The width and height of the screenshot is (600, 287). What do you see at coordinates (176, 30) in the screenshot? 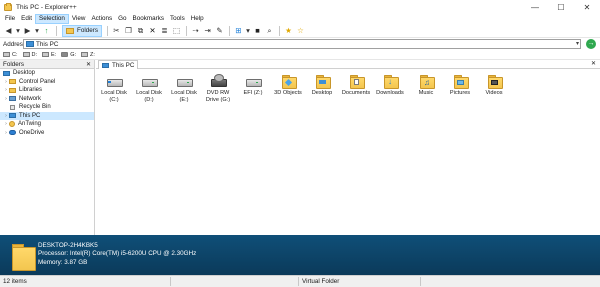
I see `new-folder-icon: ⬚` at bounding box center [176, 30].